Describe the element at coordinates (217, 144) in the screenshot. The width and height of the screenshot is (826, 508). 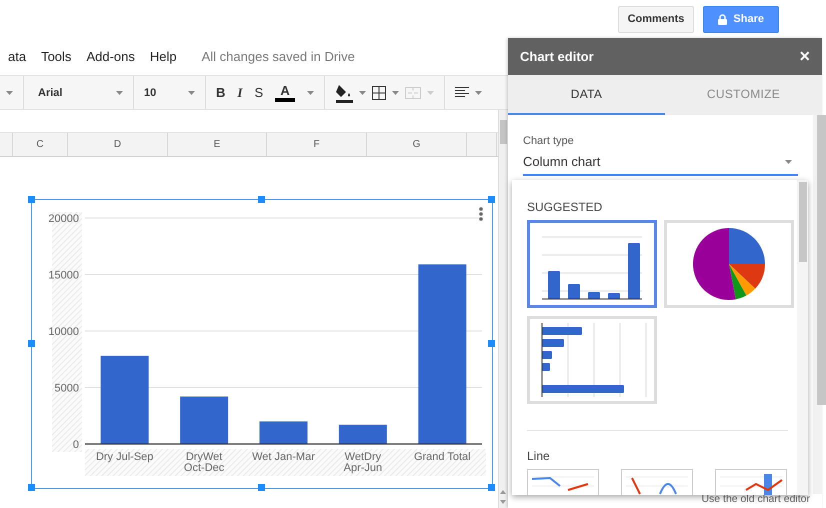
I see `column-header: E` at that location.